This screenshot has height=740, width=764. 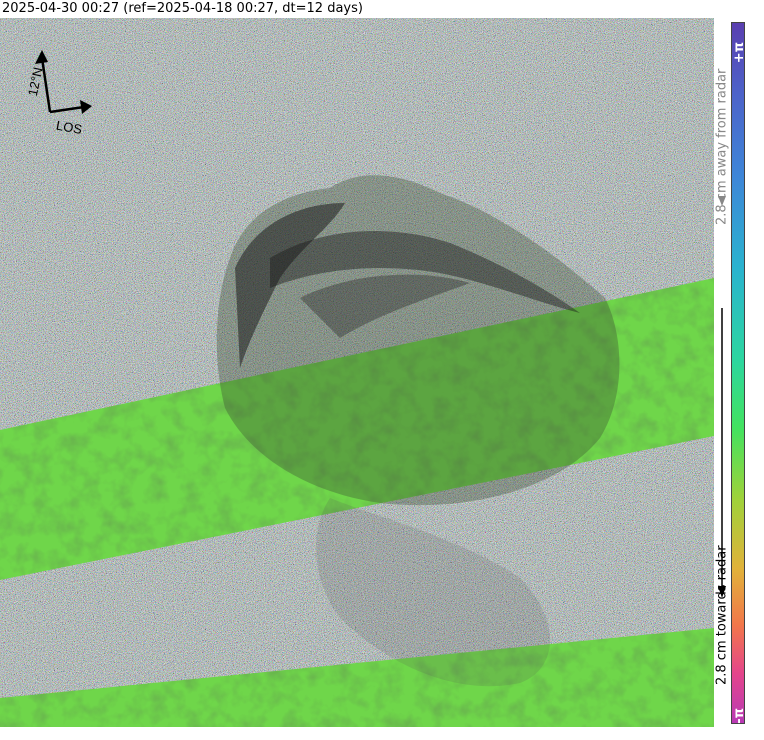 I want to click on north-label: 12°N, so click(x=35, y=82).